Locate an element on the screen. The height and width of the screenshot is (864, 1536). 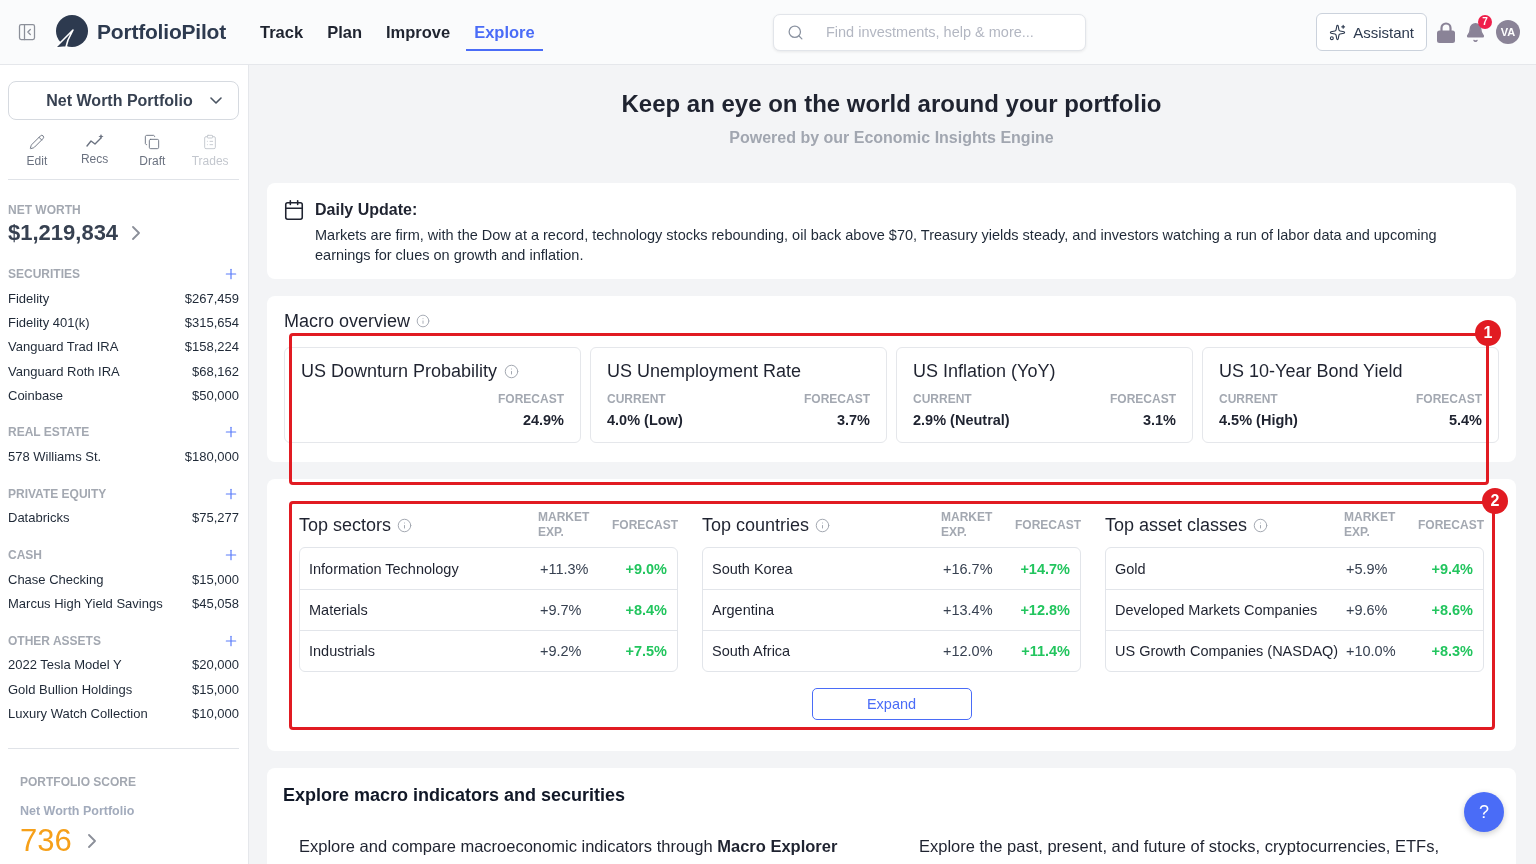
portfolio-score-value: 736 is located at coordinates (46, 840).